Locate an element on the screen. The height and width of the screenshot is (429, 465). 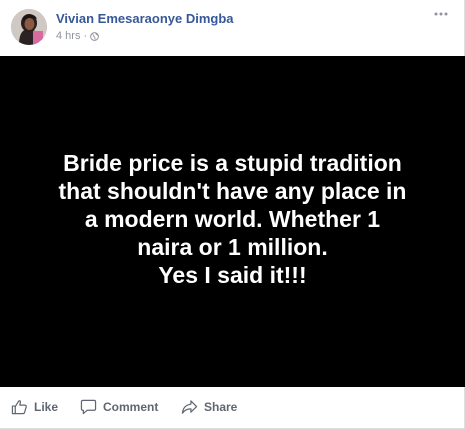
post-time: 4 hrs is located at coordinates (68, 36).